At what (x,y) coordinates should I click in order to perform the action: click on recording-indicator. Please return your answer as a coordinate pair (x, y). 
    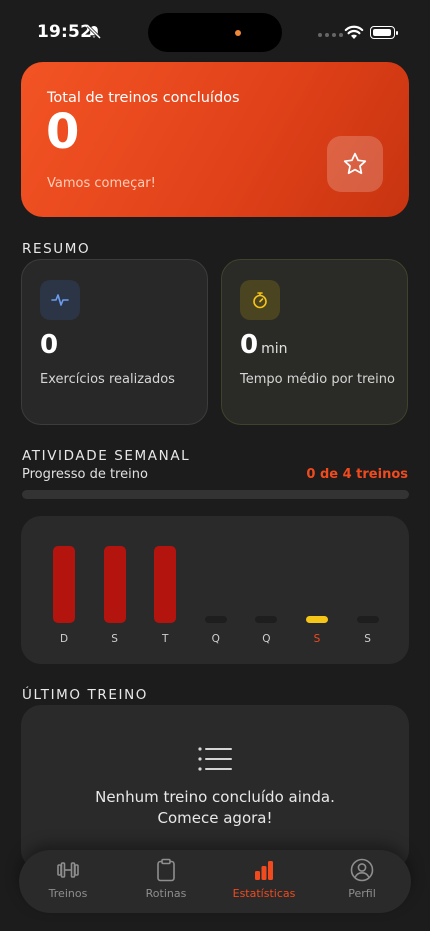
    Looking at the image, I should click on (238, 33).